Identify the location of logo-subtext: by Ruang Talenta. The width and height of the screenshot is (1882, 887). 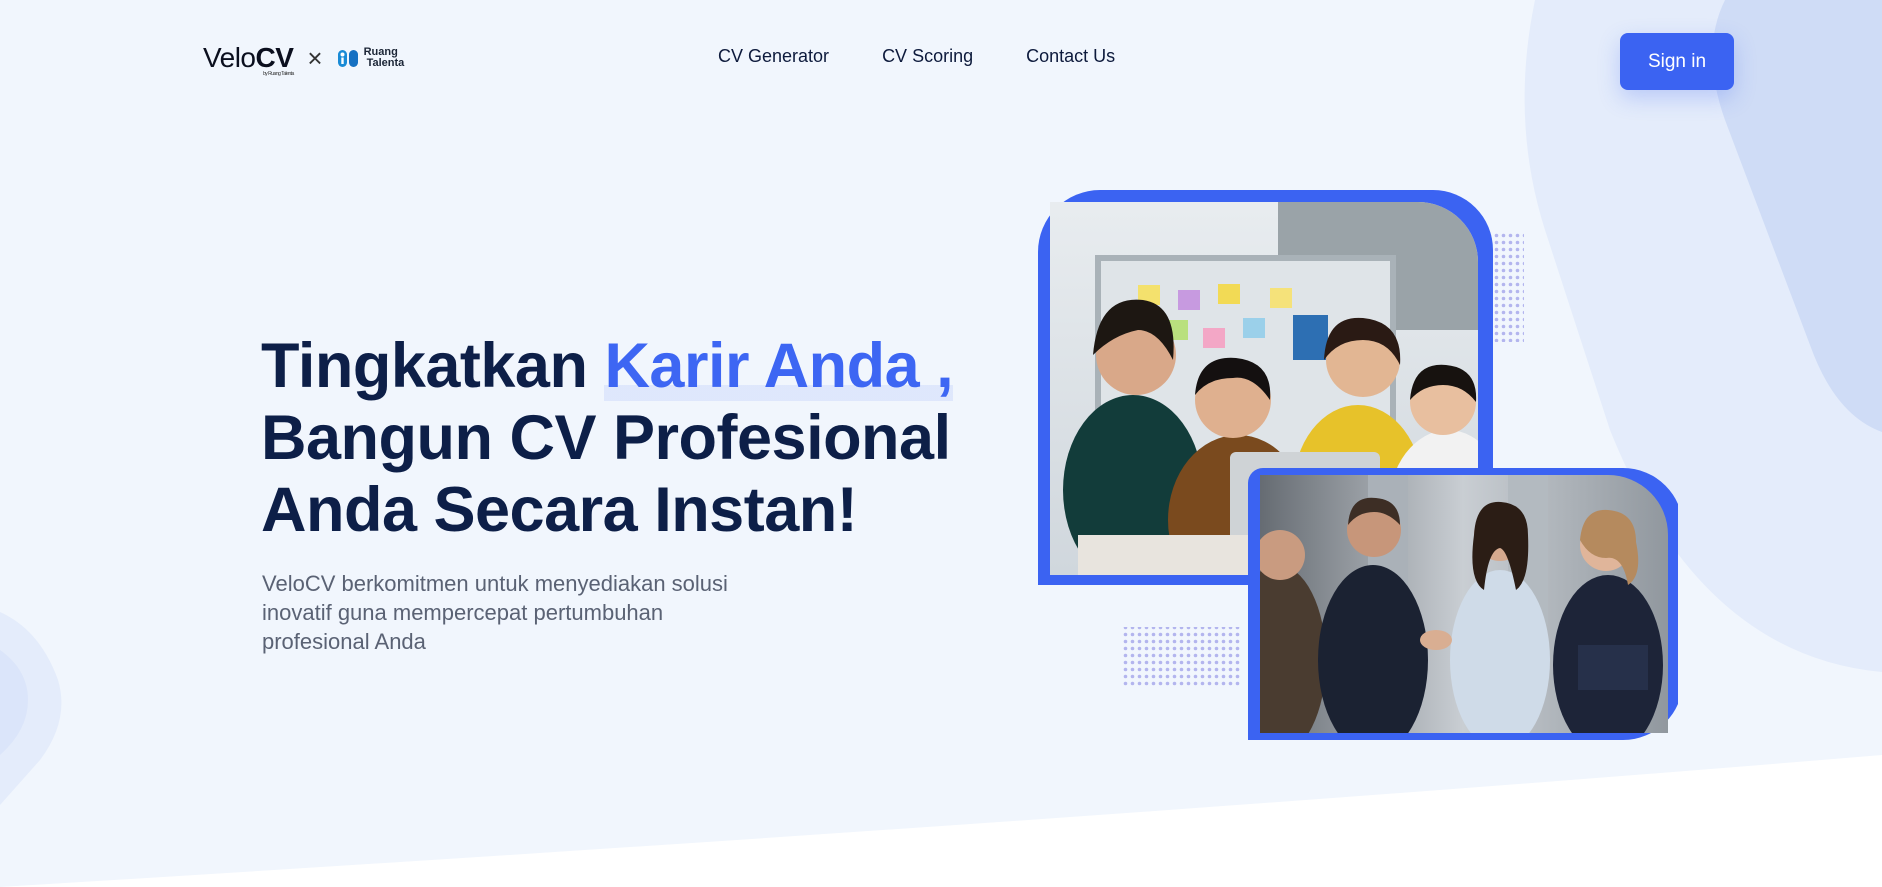
(278, 74).